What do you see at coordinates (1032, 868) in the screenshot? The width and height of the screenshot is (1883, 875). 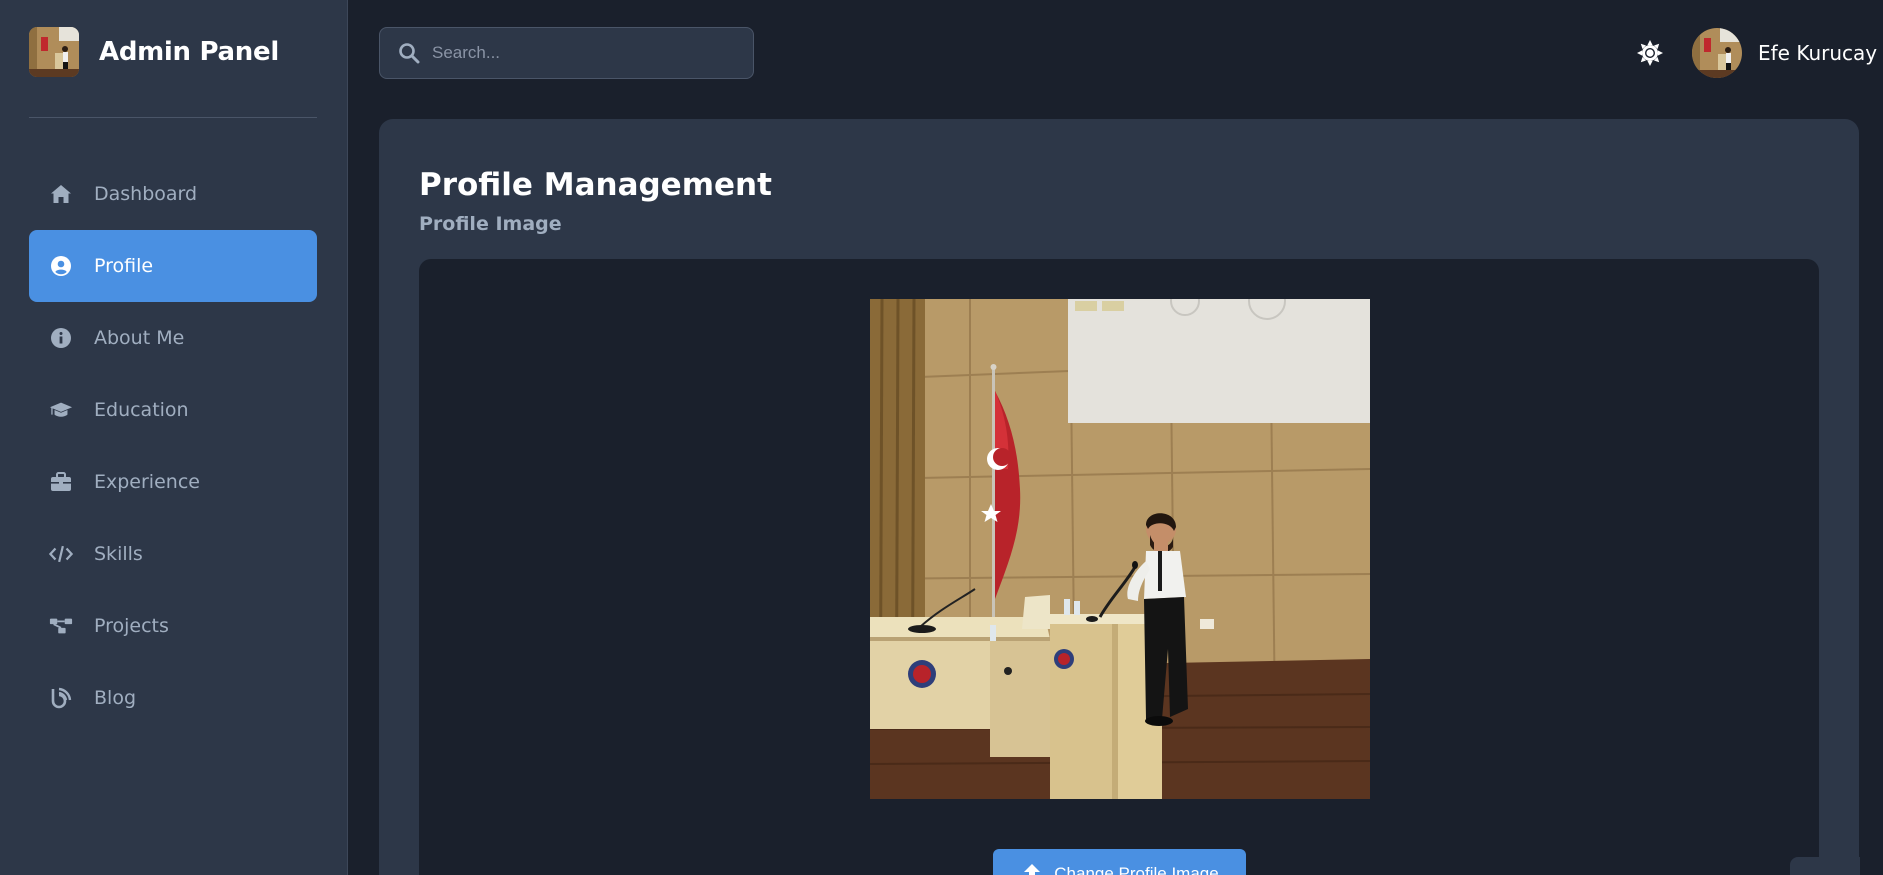 I see `upload-icon` at bounding box center [1032, 868].